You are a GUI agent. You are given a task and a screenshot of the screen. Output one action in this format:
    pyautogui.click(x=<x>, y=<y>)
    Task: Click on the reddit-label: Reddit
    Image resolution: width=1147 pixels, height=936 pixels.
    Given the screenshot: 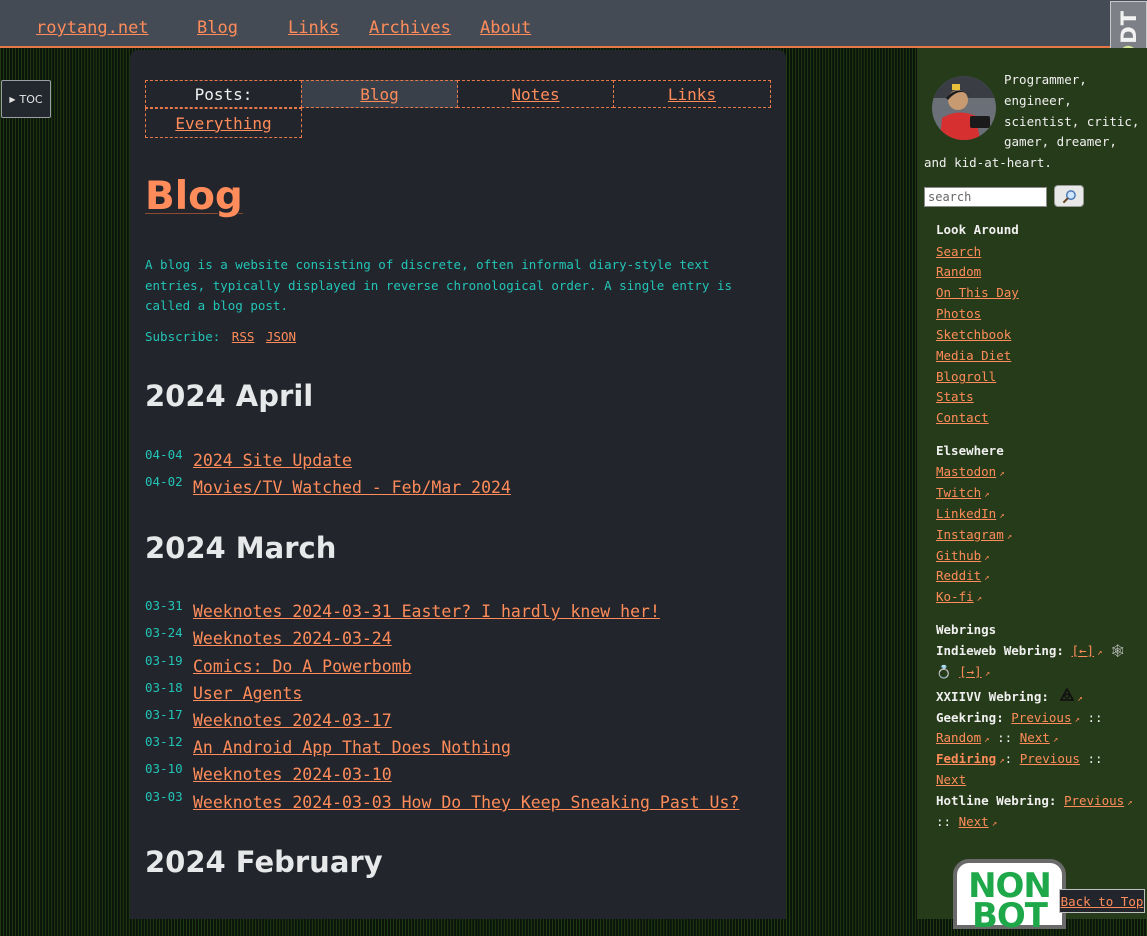 What is the action you would take?
    pyautogui.click(x=958, y=575)
    